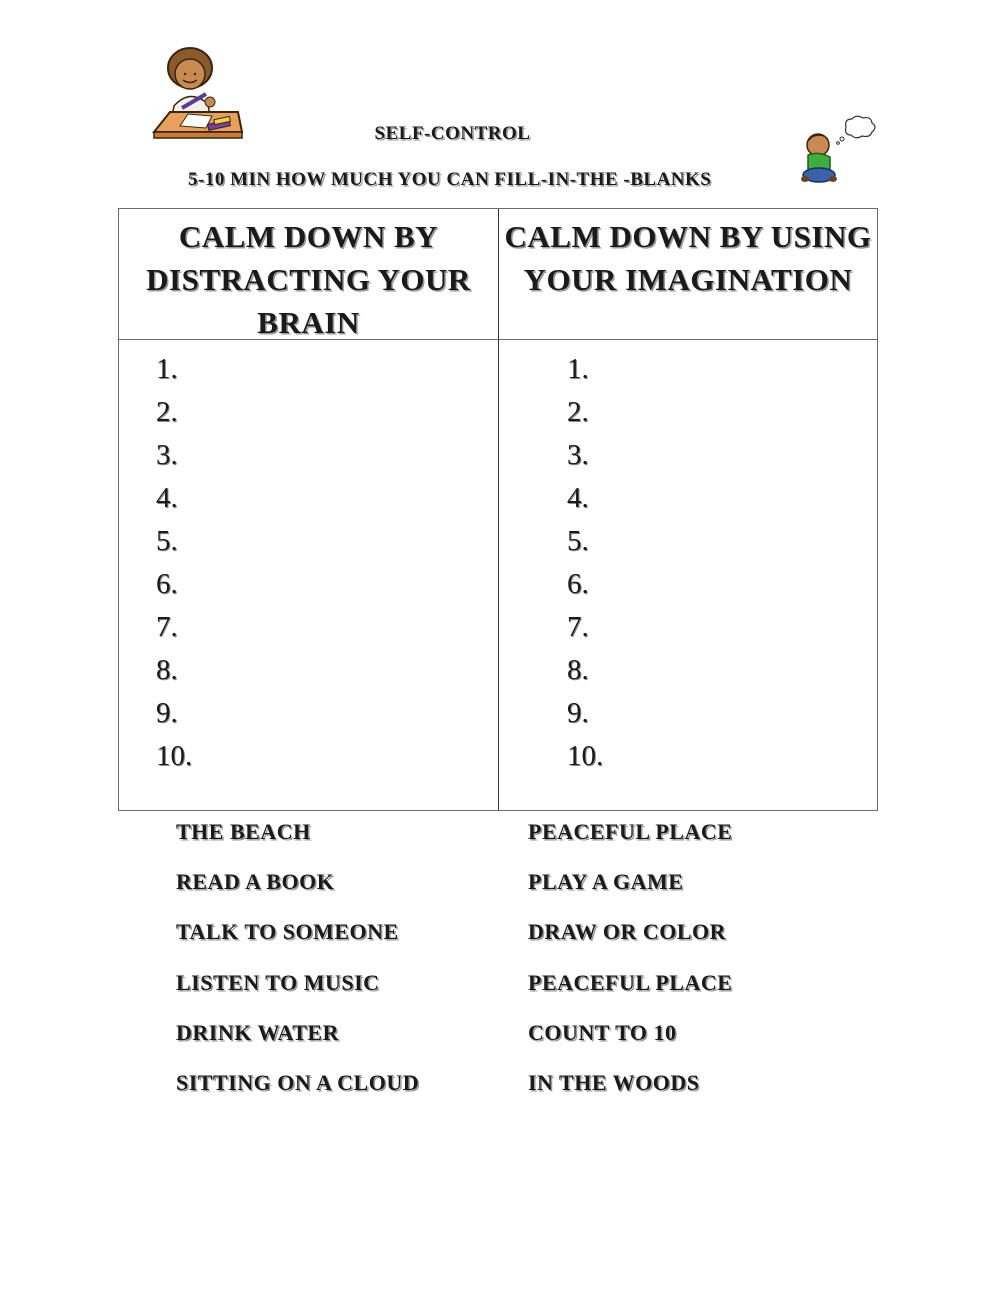  What do you see at coordinates (352, 839) in the screenshot?
I see `word-bank-item: THE BEACH` at bounding box center [352, 839].